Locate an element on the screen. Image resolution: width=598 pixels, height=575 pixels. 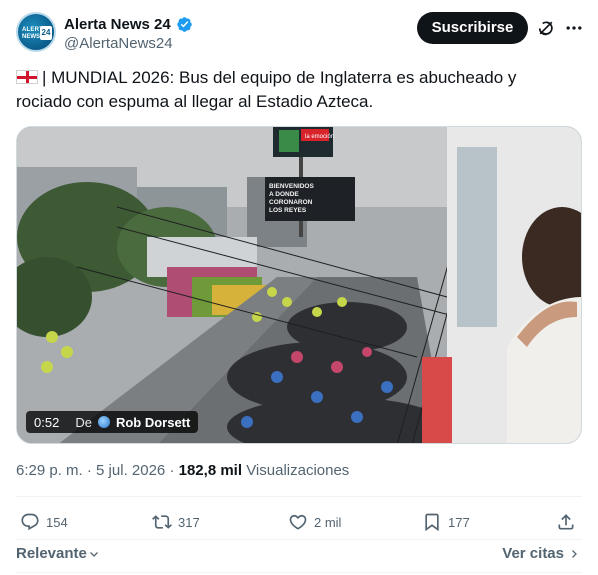
grok-icon is located at coordinates (546, 28).